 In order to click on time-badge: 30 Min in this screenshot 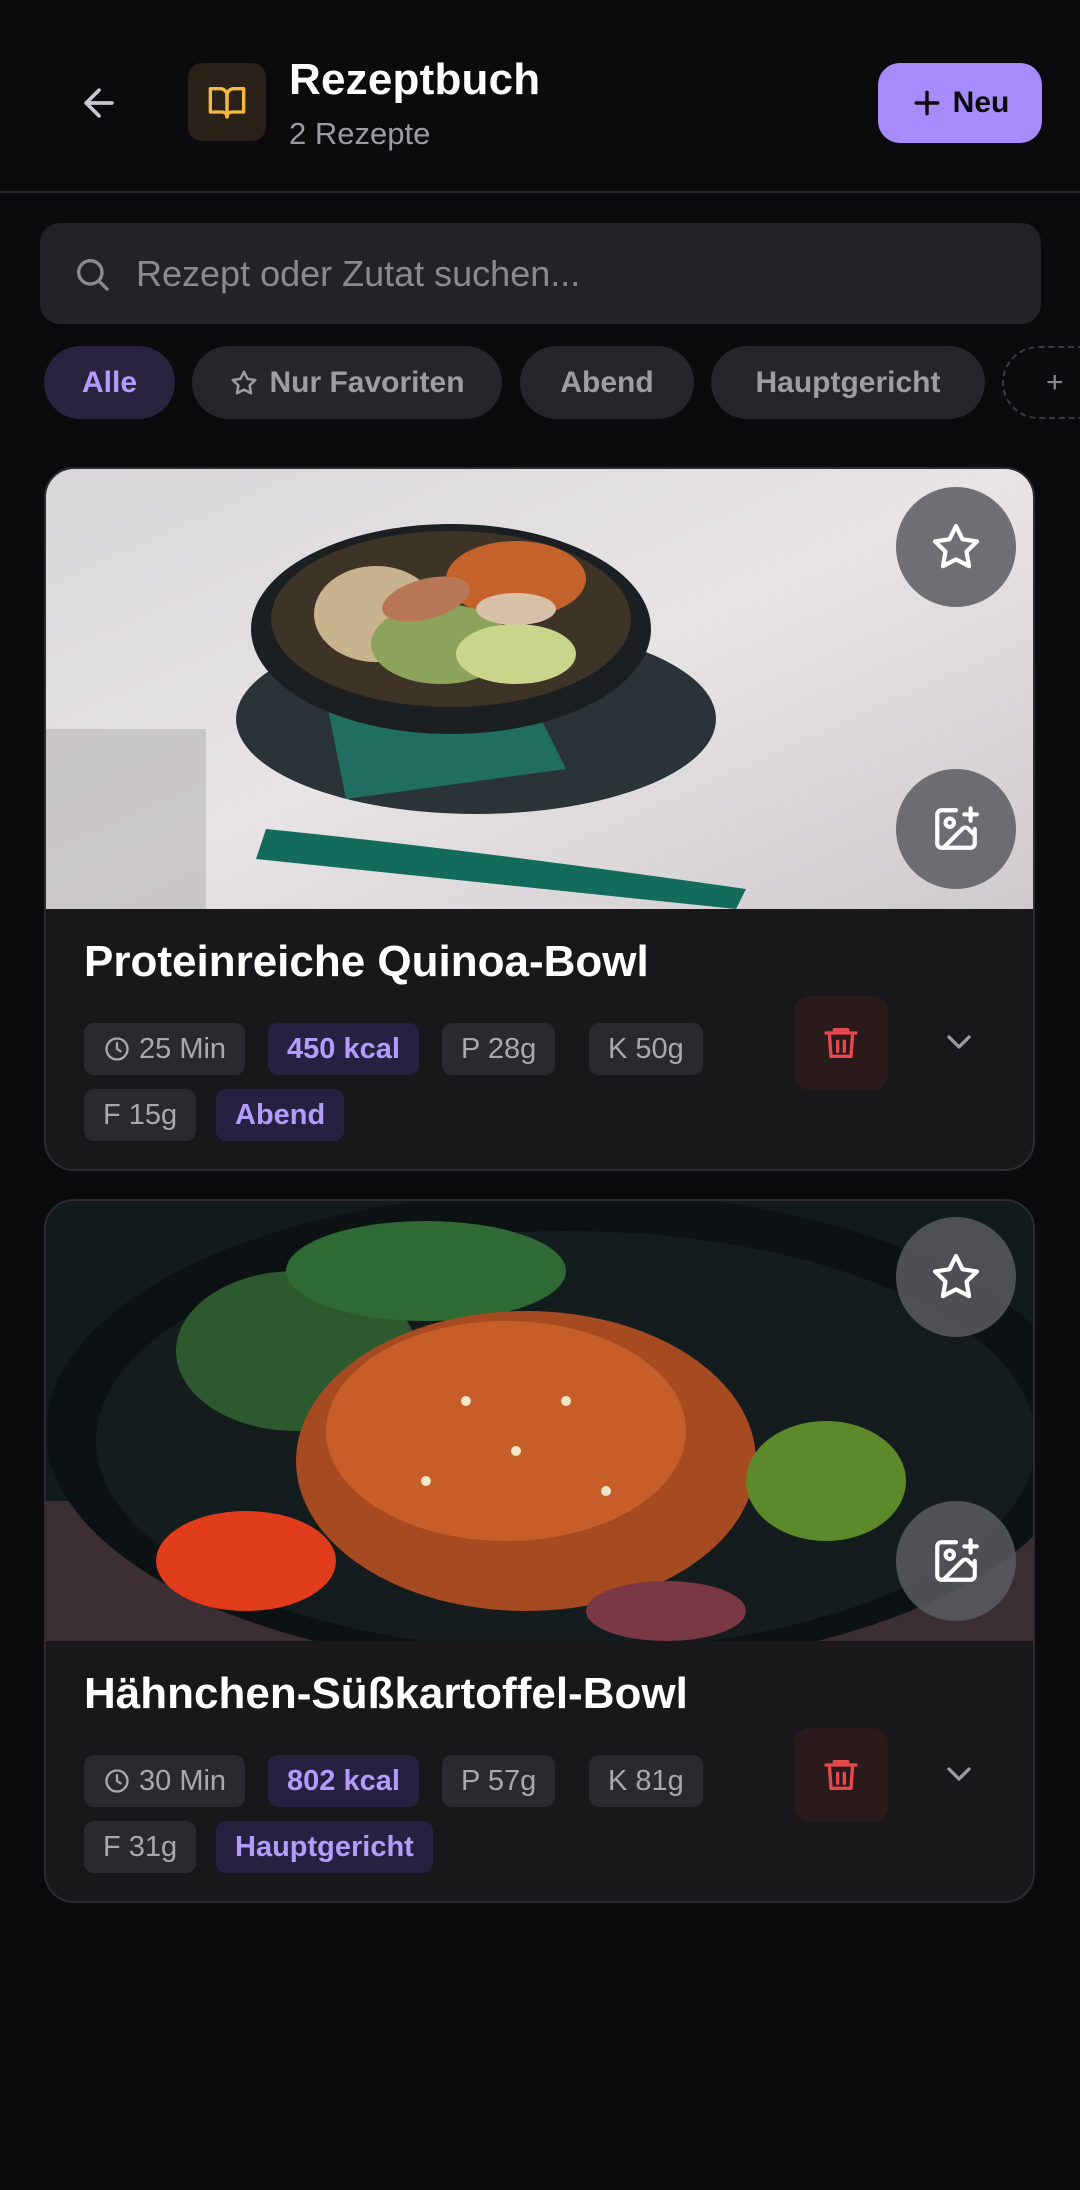, I will do `click(165, 1781)`.